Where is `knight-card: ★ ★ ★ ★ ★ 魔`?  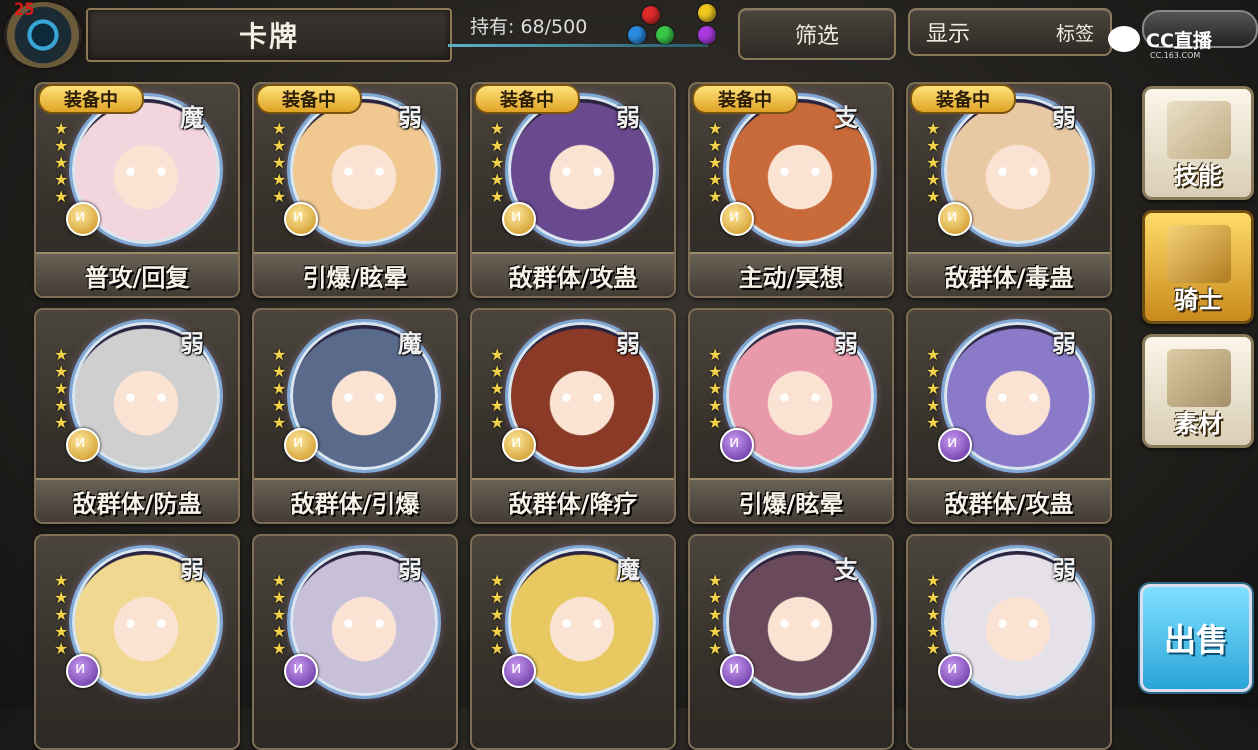
knight-card: ★ ★ ★ ★ ★ 魔 is located at coordinates (573, 642).